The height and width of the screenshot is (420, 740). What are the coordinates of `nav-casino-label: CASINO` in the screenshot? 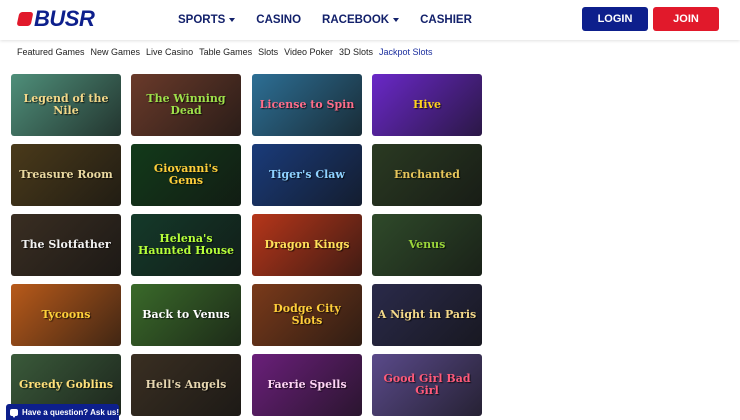 It's located at (279, 20).